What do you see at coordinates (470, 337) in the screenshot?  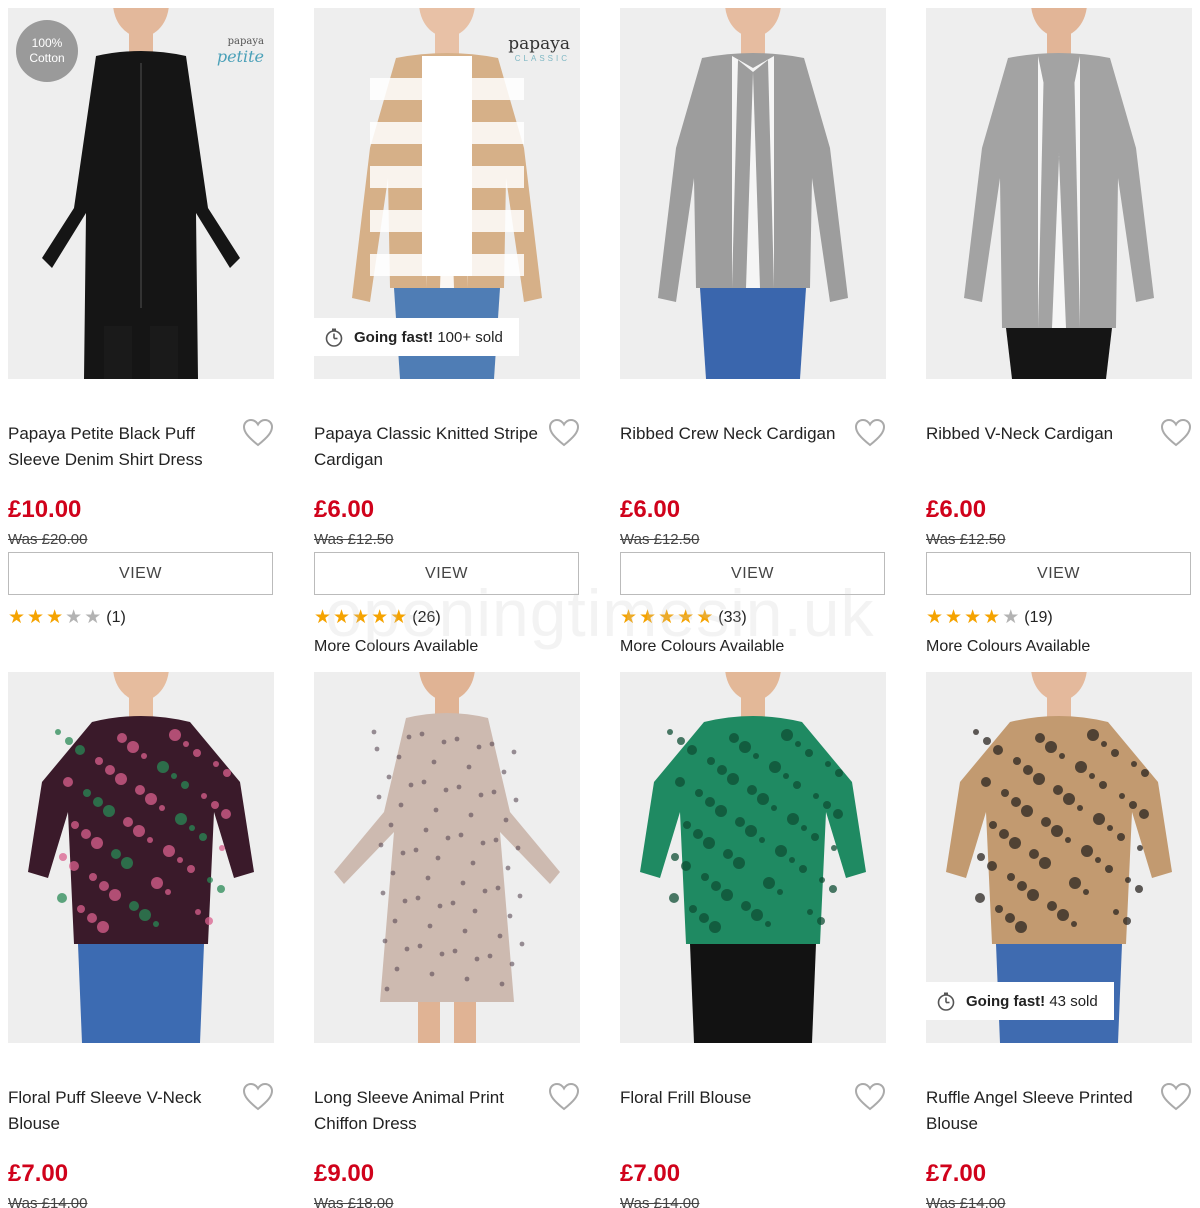 I see `going-fast-detail: 100+ sold` at bounding box center [470, 337].